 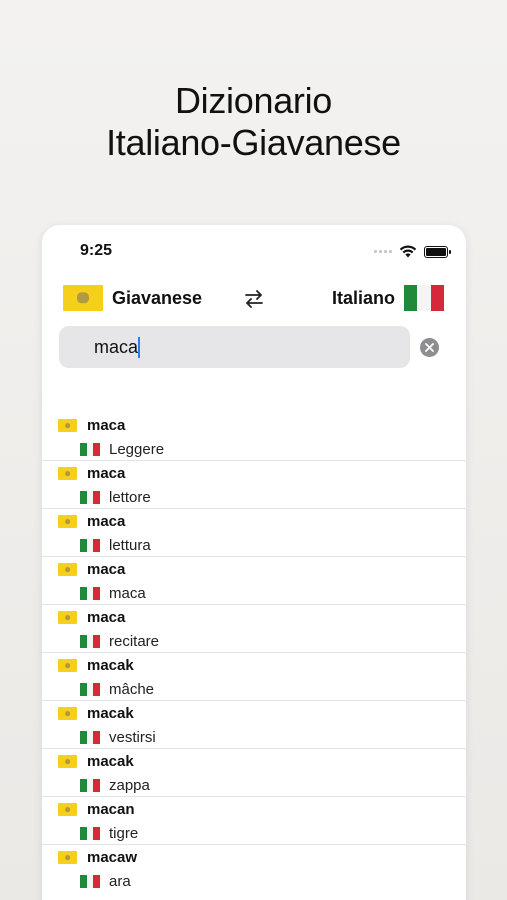 I want to click on result-translation: tigre, so click(x=124, y=833).